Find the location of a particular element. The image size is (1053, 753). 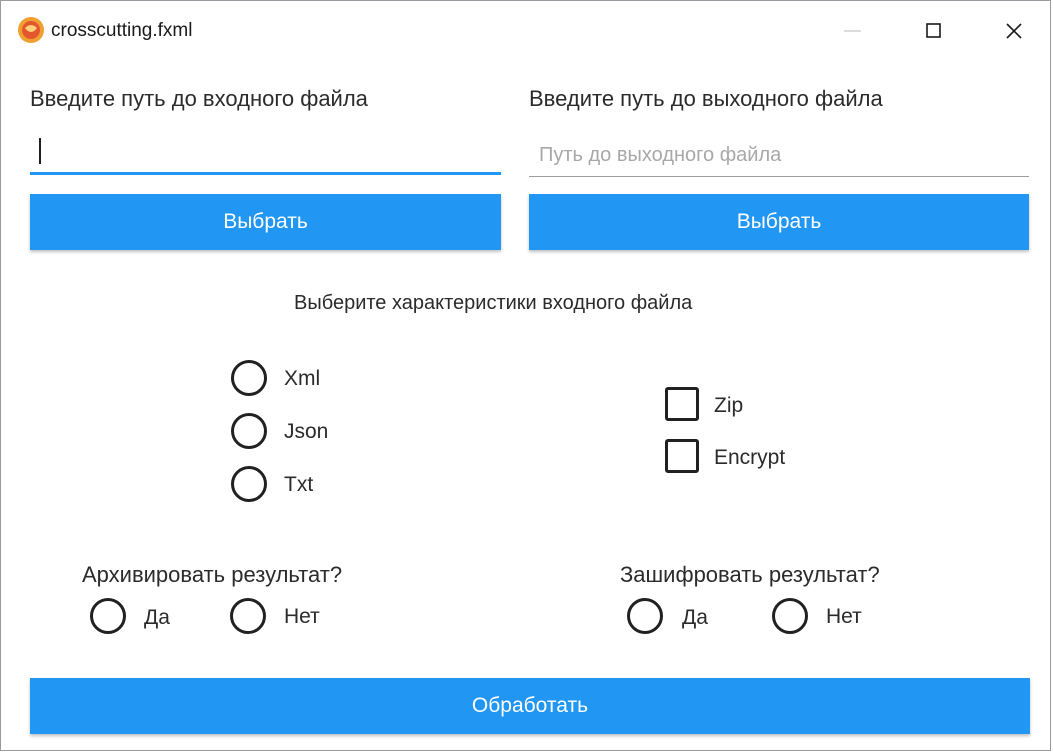

title-bar: crosscutting.fxml is located at coordinates (526, 31).